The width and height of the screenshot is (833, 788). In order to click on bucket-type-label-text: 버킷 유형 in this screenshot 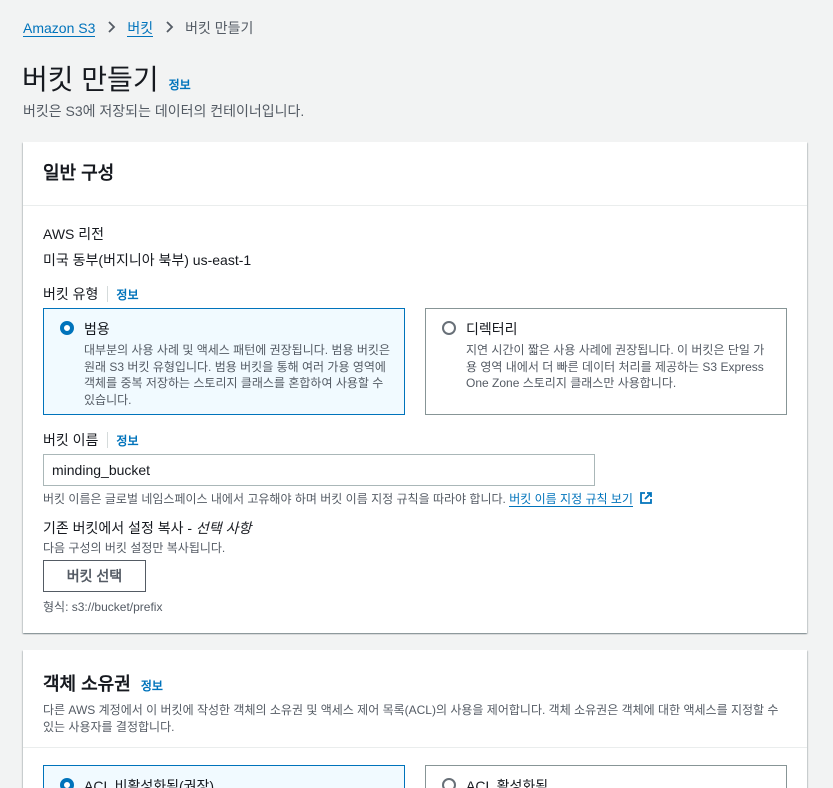, I will do `click(71, 294)`.